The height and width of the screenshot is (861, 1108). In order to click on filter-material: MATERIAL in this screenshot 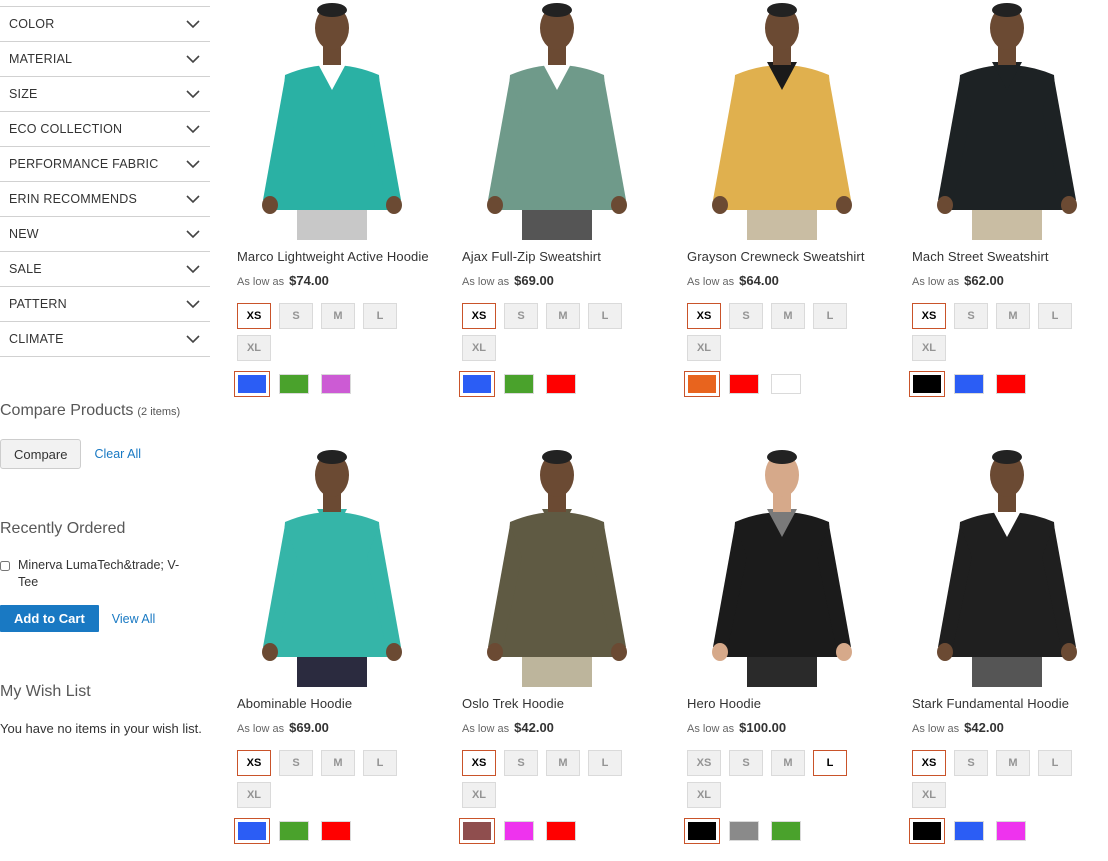, I will do `click(105, 59)`.